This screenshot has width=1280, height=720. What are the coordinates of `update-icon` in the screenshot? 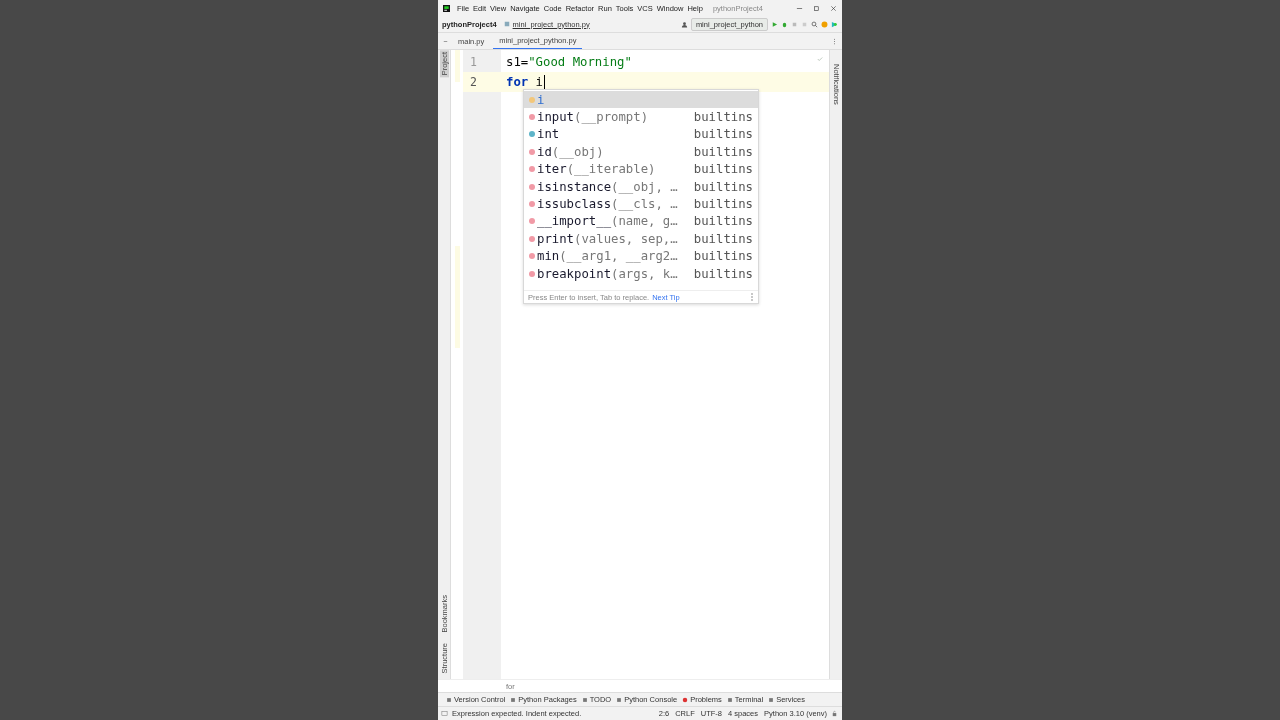 It's located at (824, 24).